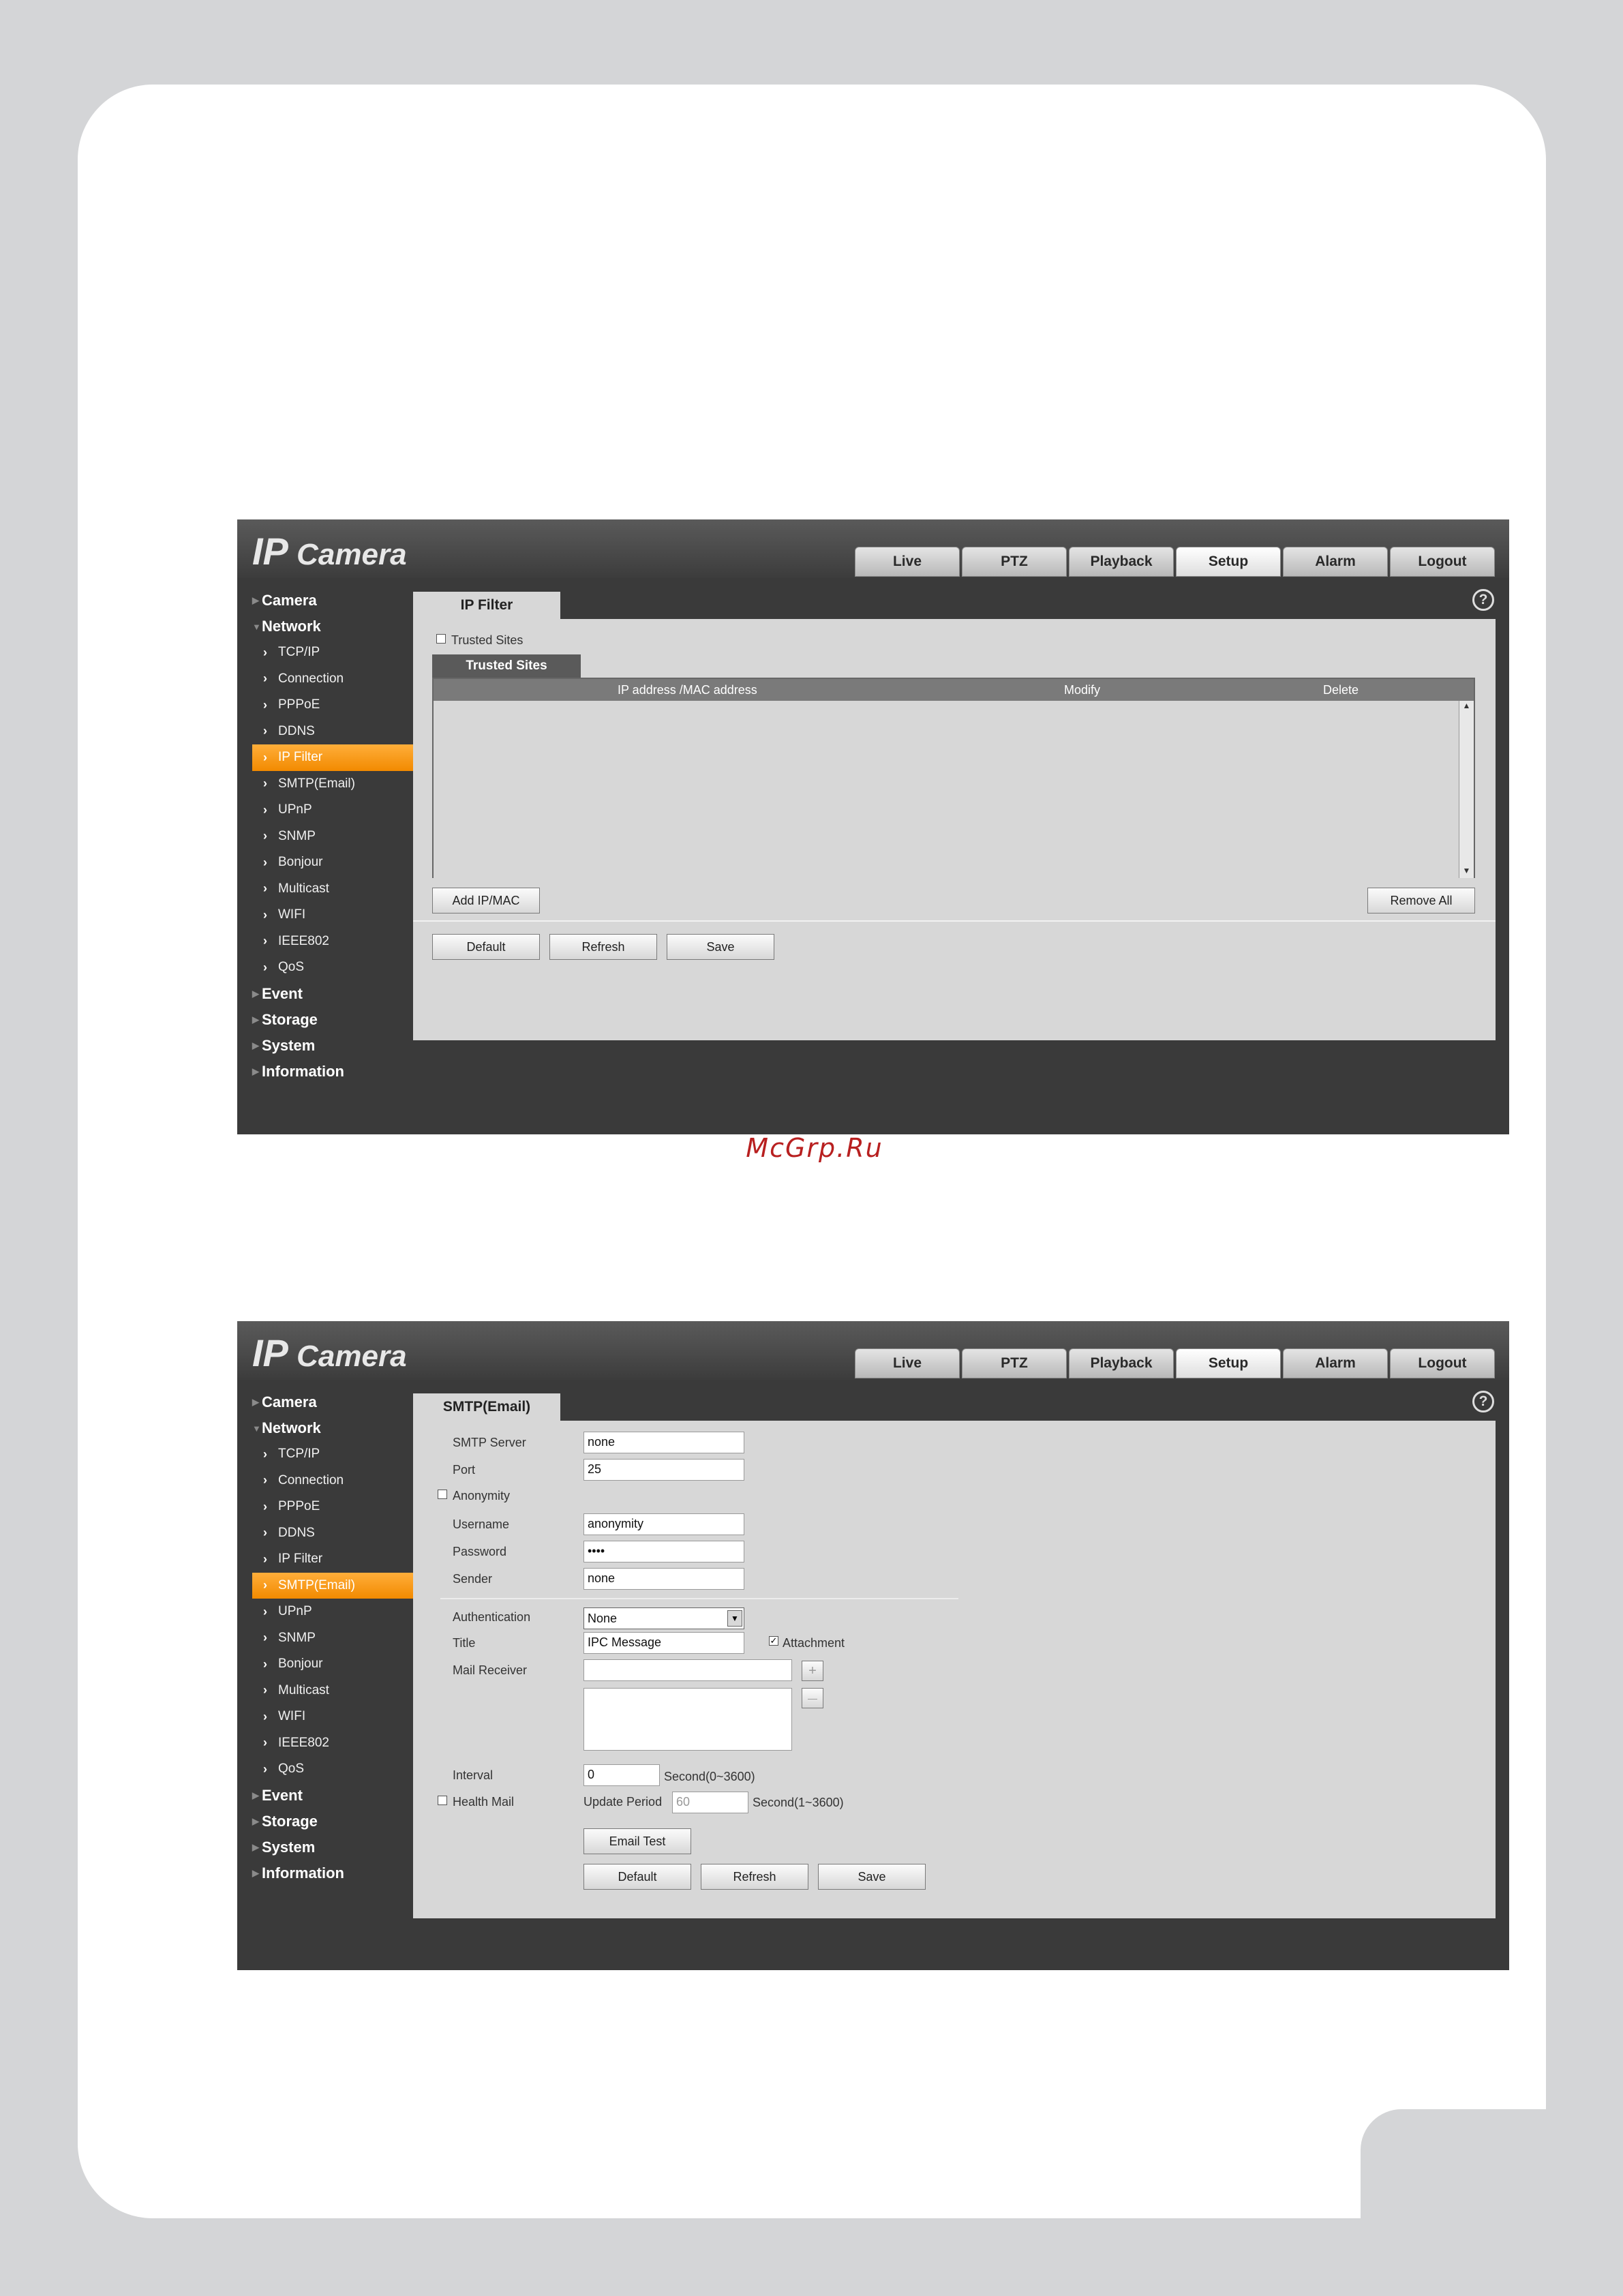  What do you see at coordinates (774, 1641) in the screenshot?
I see `attachment-checkbox: ✓` at bounding box center [774, 1641].